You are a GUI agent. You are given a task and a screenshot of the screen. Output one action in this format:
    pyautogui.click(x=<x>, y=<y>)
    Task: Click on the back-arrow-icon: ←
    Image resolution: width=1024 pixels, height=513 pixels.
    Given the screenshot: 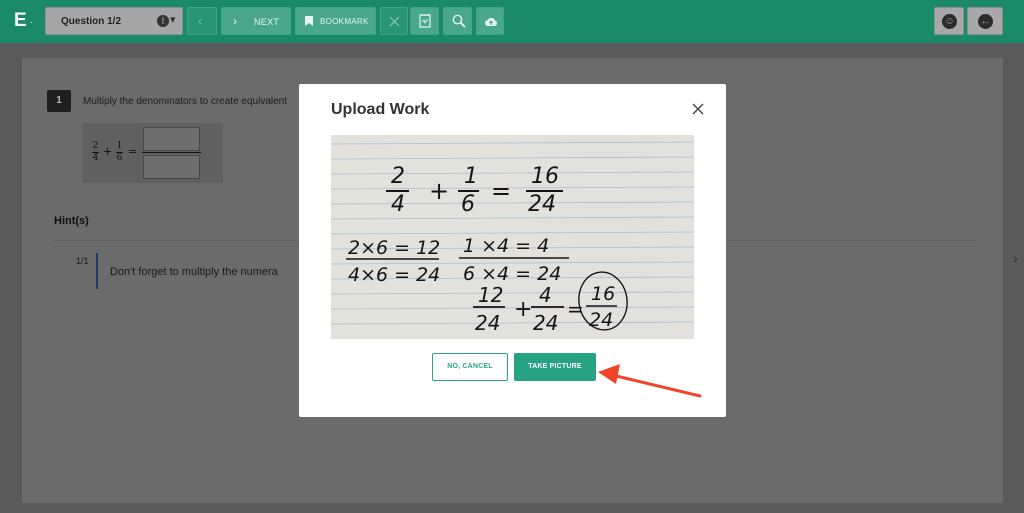 What is the action you would take?
    pyautogui.click(x=985, y=21)
    